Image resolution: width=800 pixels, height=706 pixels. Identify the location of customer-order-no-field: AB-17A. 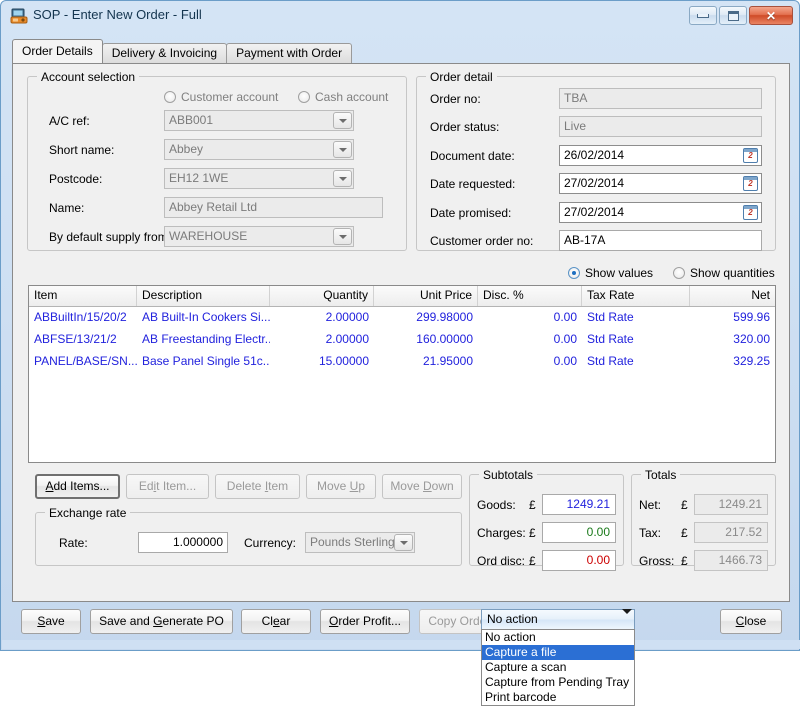
(660, 240).